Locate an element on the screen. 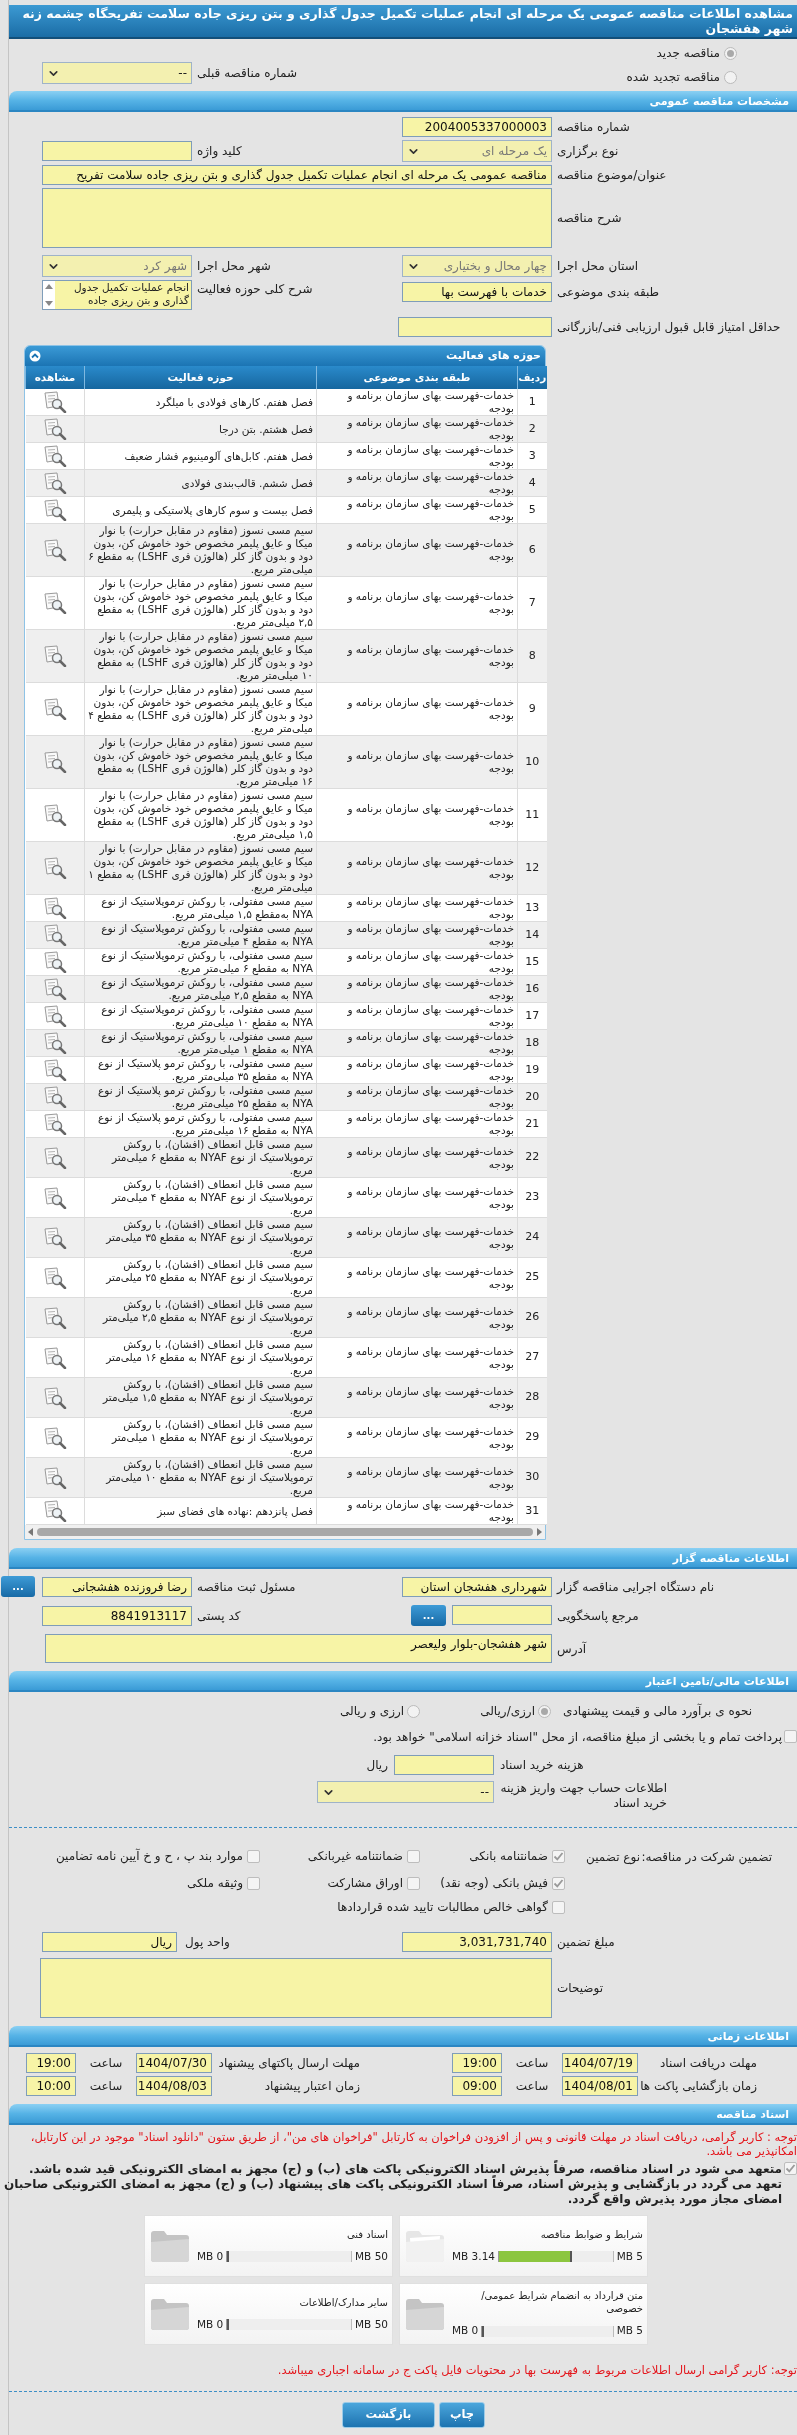  field-label: توضیحات is located at coordinates (580, 1988).